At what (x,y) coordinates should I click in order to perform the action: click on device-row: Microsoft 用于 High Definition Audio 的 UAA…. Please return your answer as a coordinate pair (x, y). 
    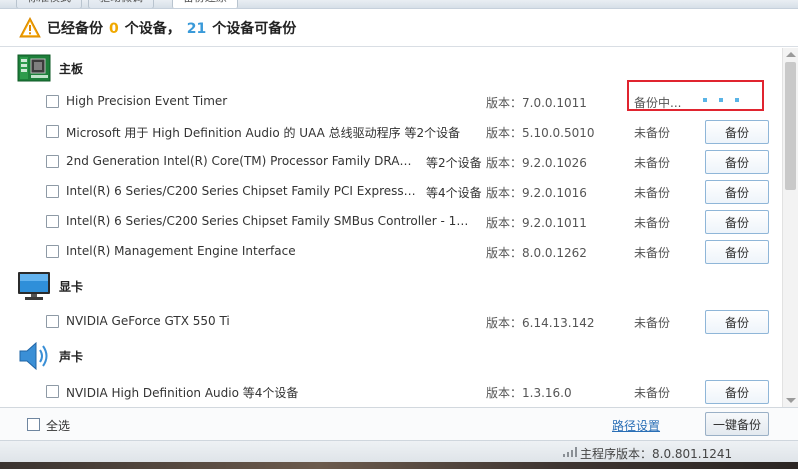
    Looking at the image, I should click on (391, 132).